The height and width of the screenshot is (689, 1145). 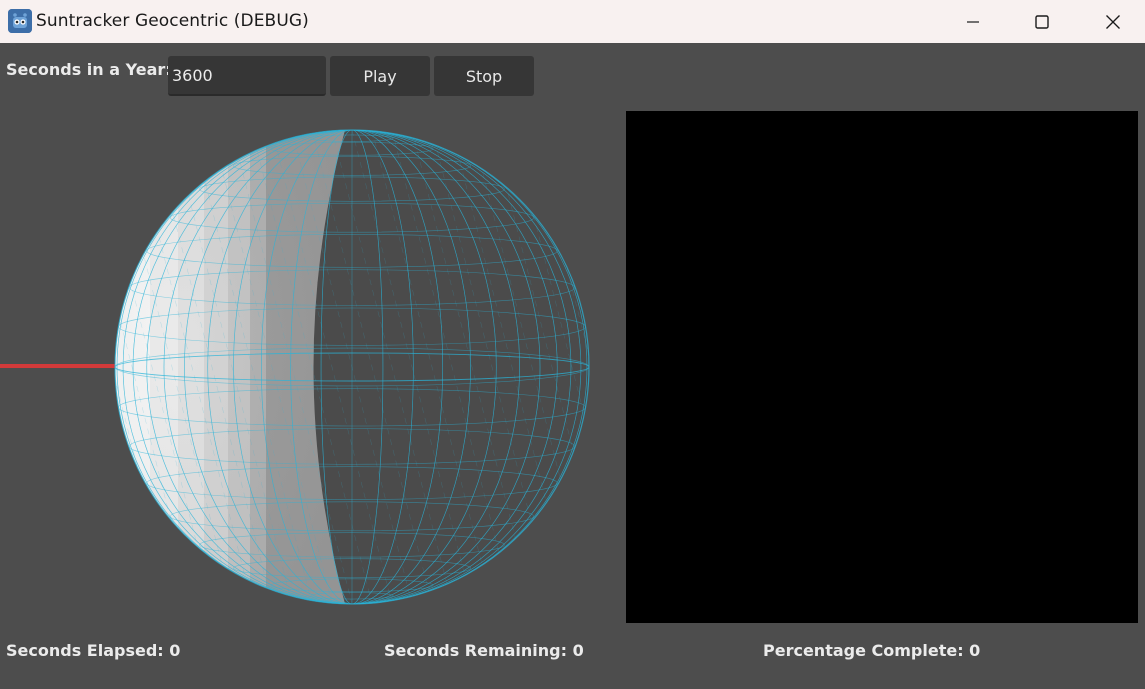 What do you see at coordinates (20, 21) in the screenshot?
I see `godot-engine-icon` at bounding box center [20, 21].